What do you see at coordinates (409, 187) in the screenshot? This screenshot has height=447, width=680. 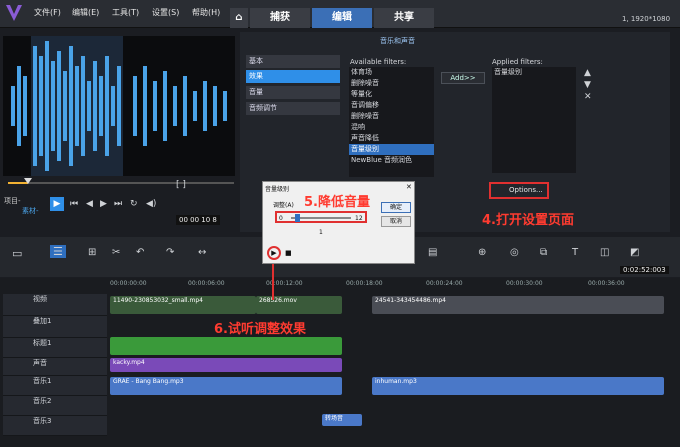 I see `close-icon: ✕` at bounding box center [409, 187].